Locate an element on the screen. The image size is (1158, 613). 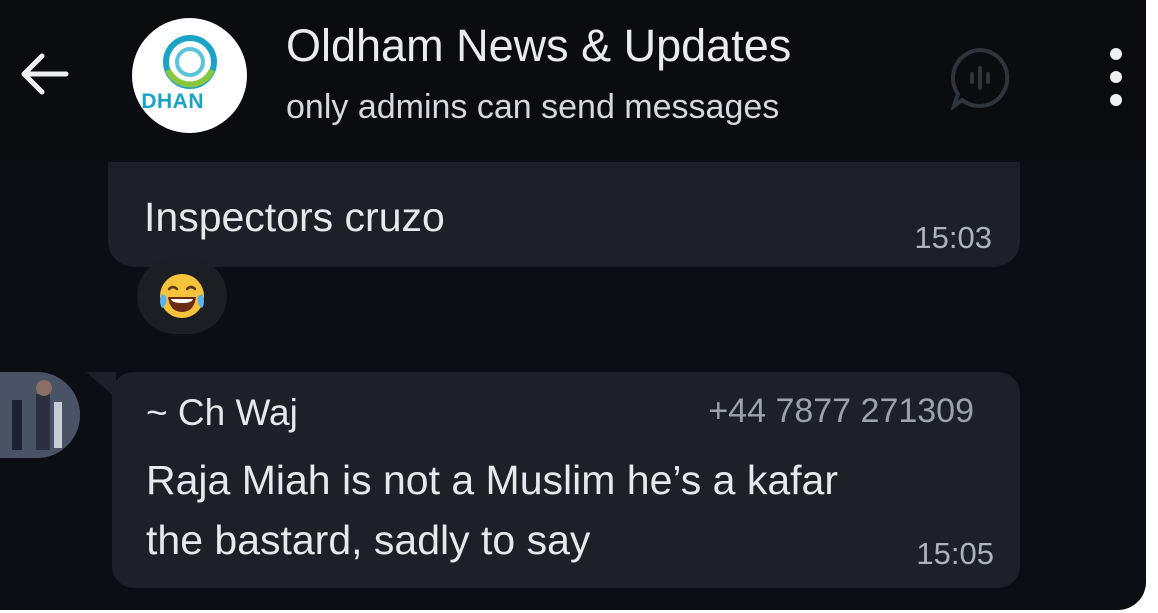
group-avatar: LDHAN is located at coordinates (189, 75).